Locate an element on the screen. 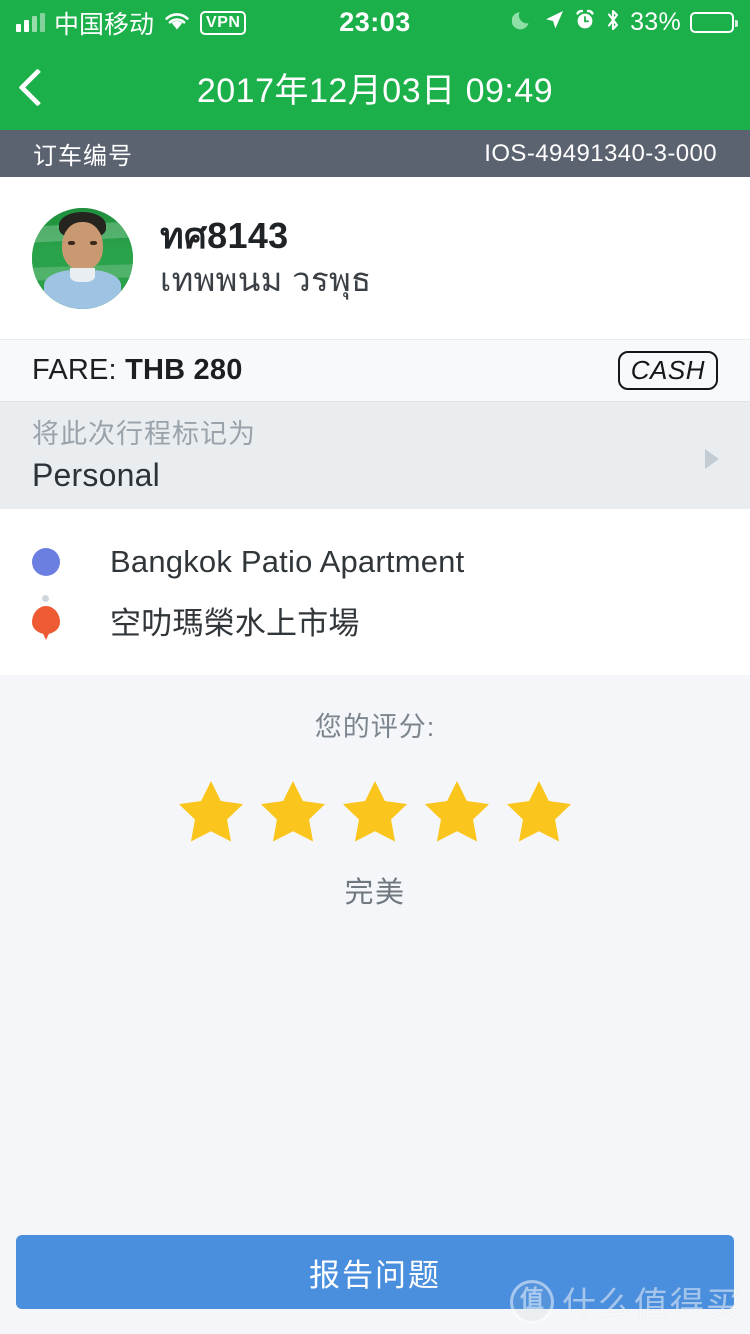 The image size is (750, 1334). vpn-badge: VPN is located at coordinates (223, 22).